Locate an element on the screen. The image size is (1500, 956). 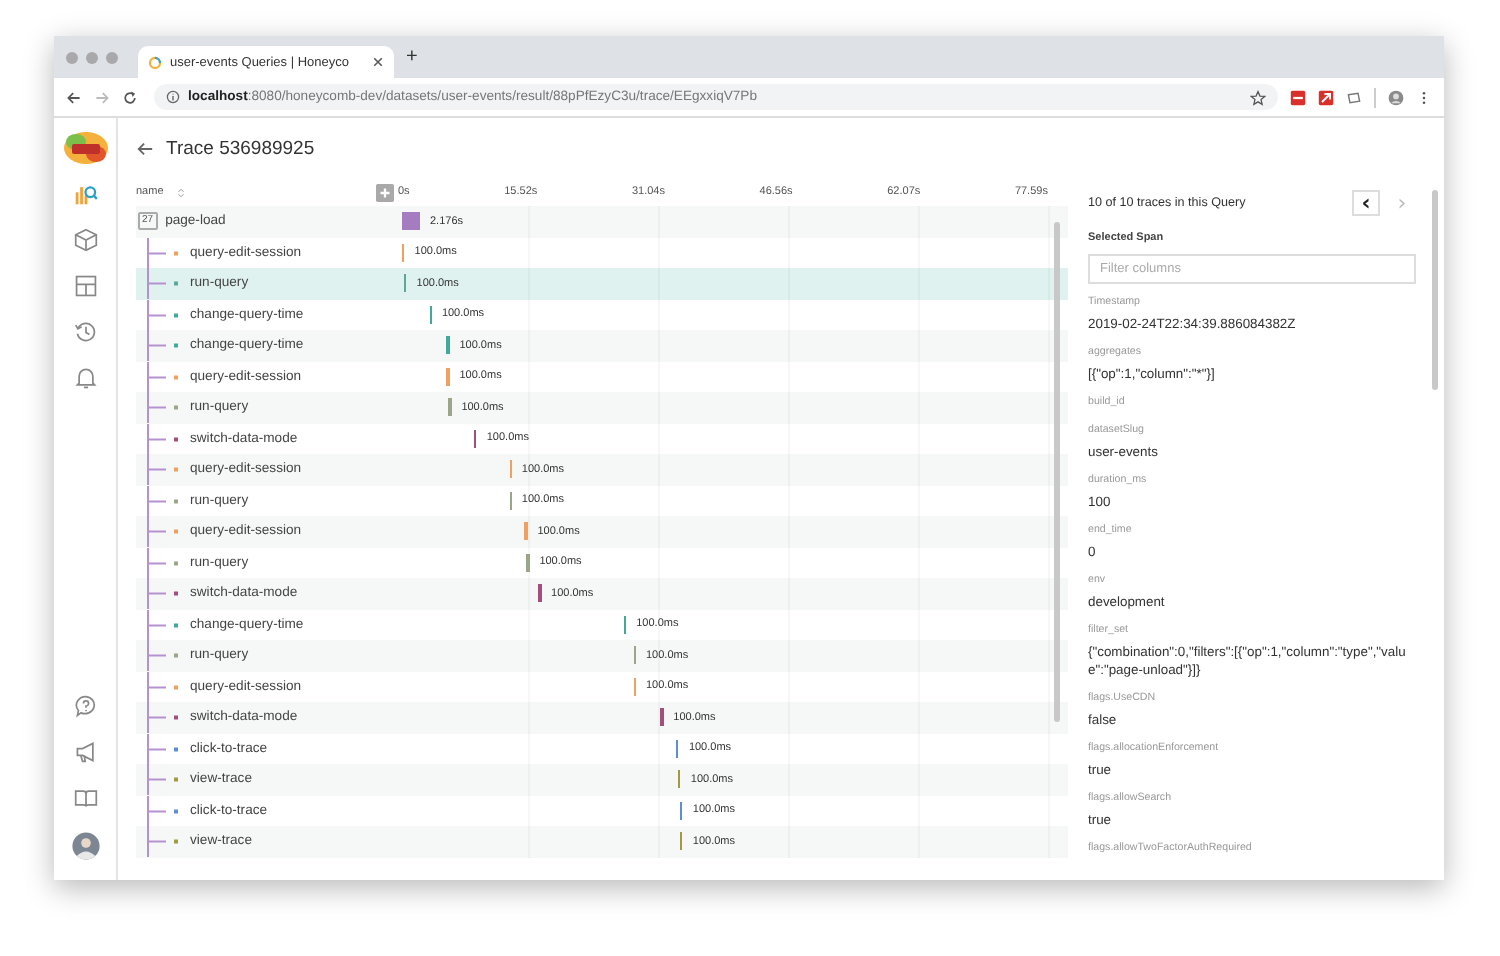
span-bar is located at coordinates (411, 221).